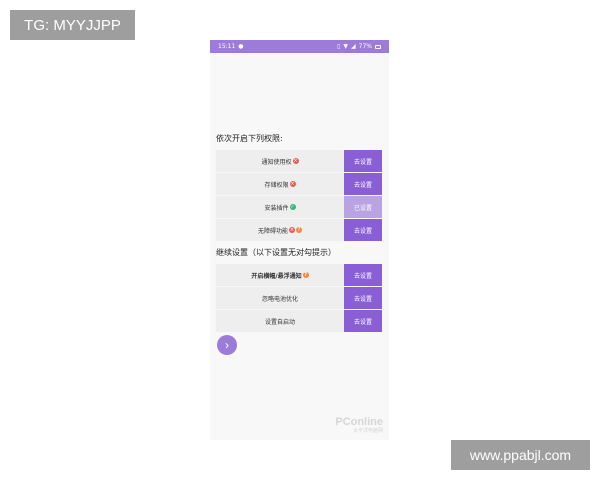 The height and width of the screenshot is (480, 600). I want to click on vibrate-icon: ▯, so click(339, 46).